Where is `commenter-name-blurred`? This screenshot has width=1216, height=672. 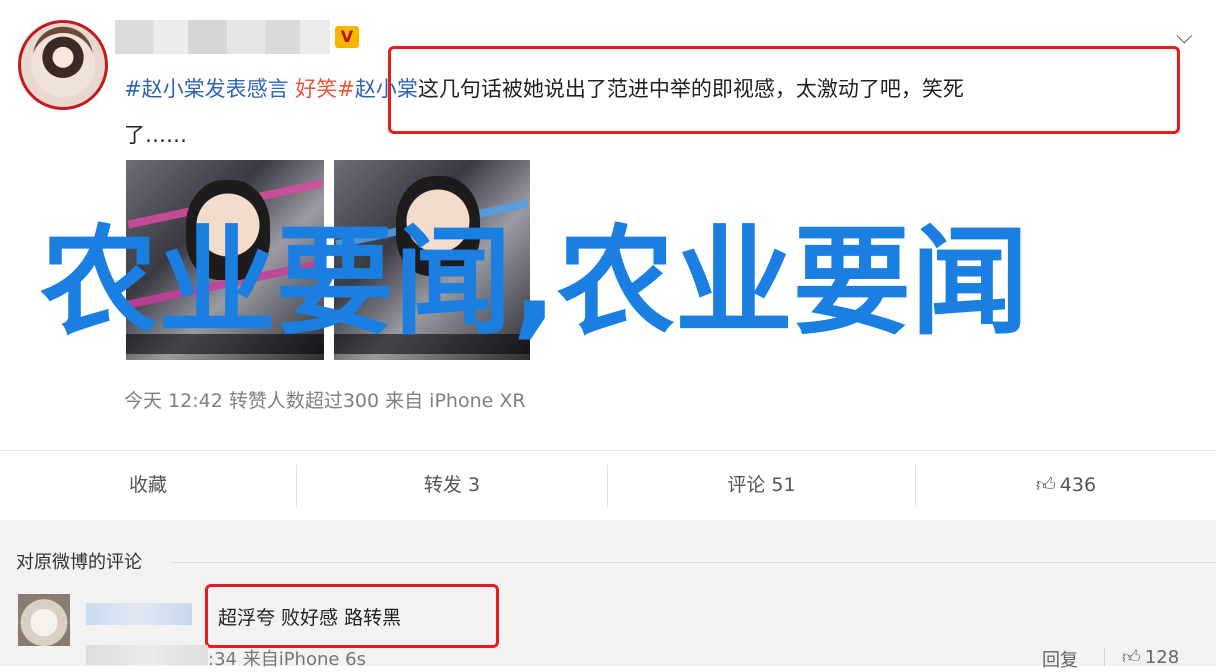
commenter-name-blurred is located at coordinates (139, 614).